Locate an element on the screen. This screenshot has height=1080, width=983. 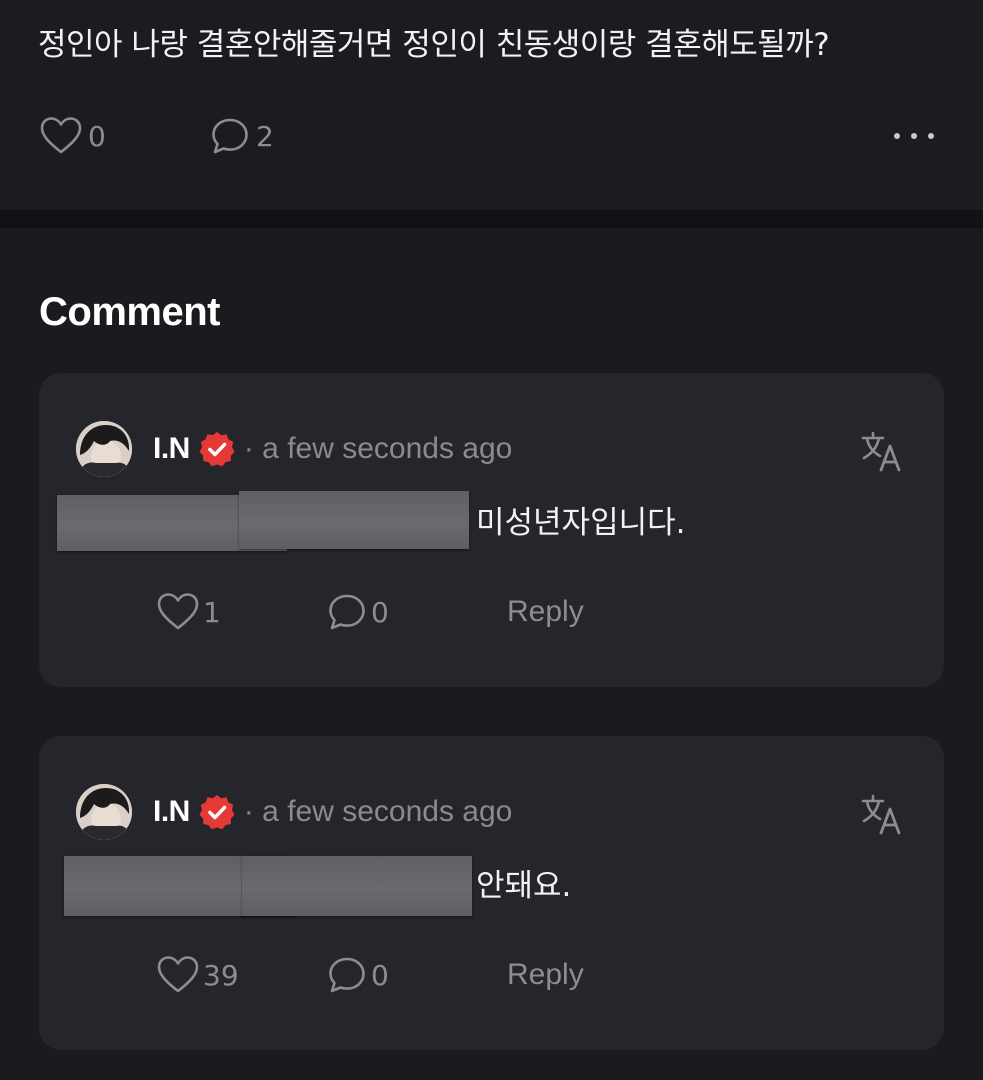
comment-text: 미성년자입니다. is located at coordinates (581, 523).